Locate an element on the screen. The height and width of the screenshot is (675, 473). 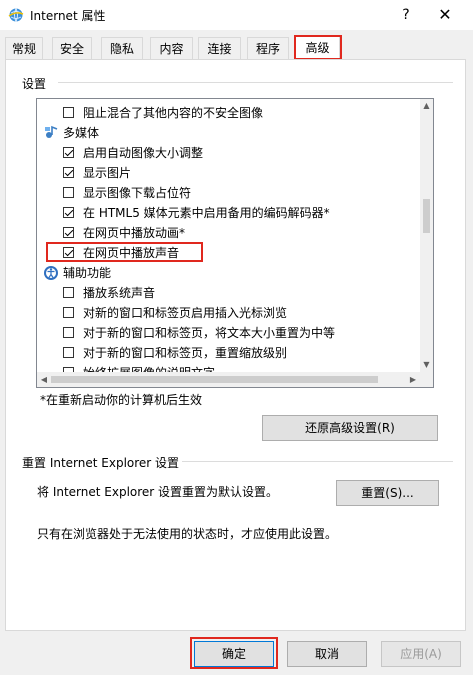
accessibility-icon is located at coordinates (51, 273).